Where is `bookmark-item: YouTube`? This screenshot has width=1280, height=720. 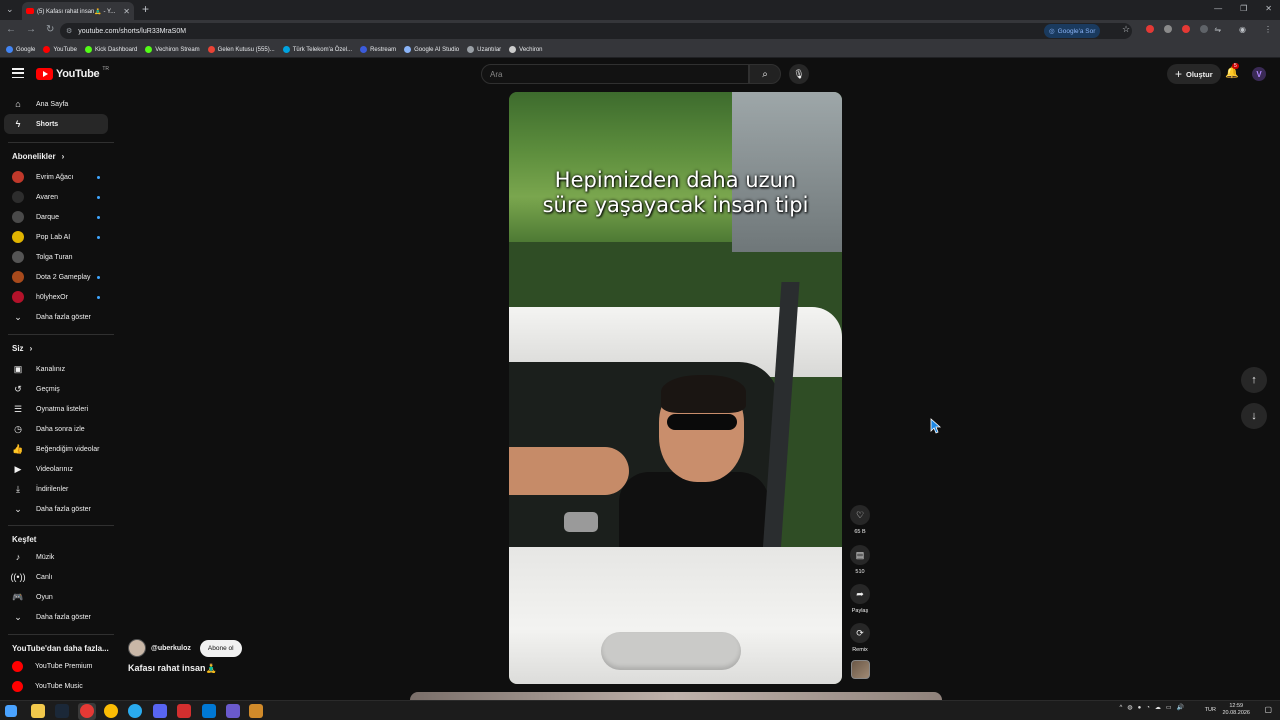
bookmark-item: YouTube is located at coordinates (60, 49).